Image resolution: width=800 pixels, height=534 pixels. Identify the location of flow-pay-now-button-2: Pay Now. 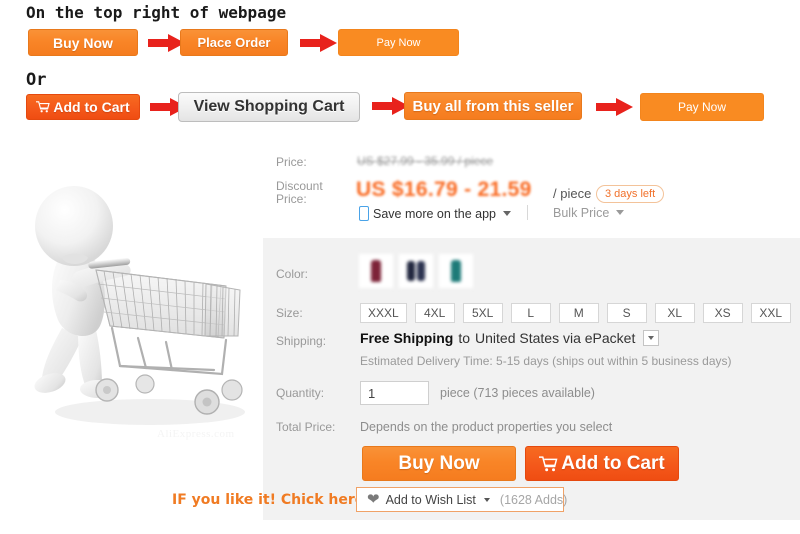
(702, 107).